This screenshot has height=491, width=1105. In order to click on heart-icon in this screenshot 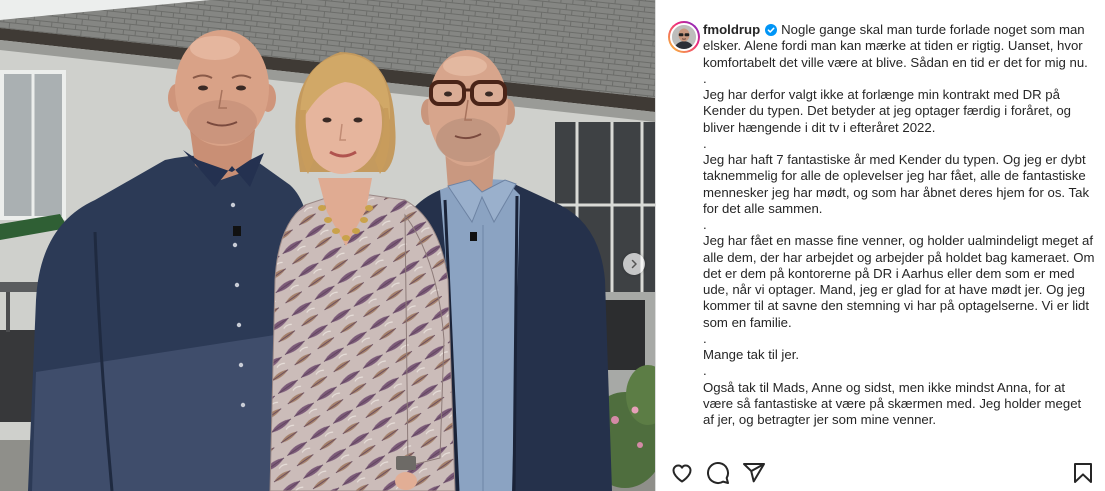, I will do `click(682, 473)`.